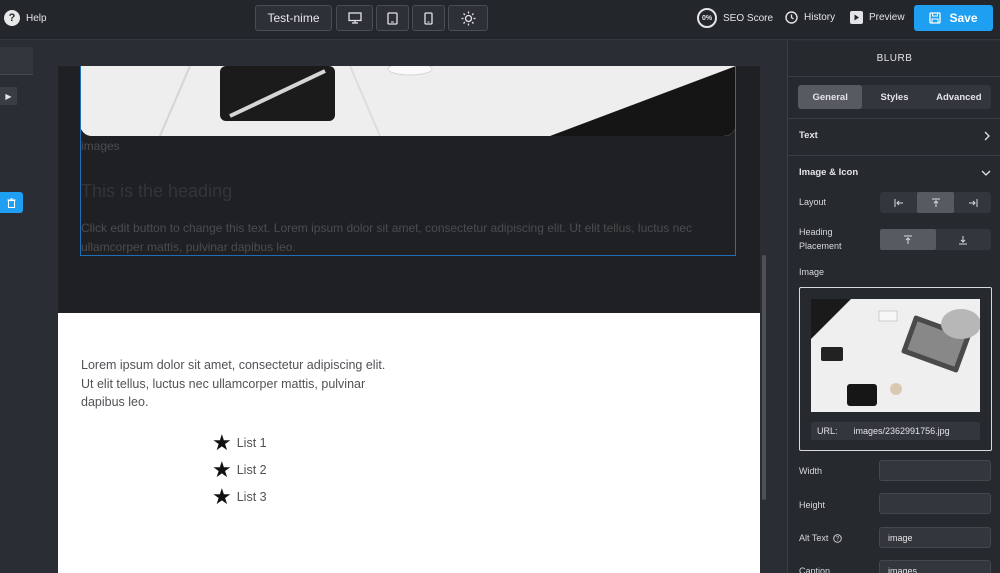  Describe the element at coordinates (791, 17) in the screenshot. I see `history-icon` at that location.